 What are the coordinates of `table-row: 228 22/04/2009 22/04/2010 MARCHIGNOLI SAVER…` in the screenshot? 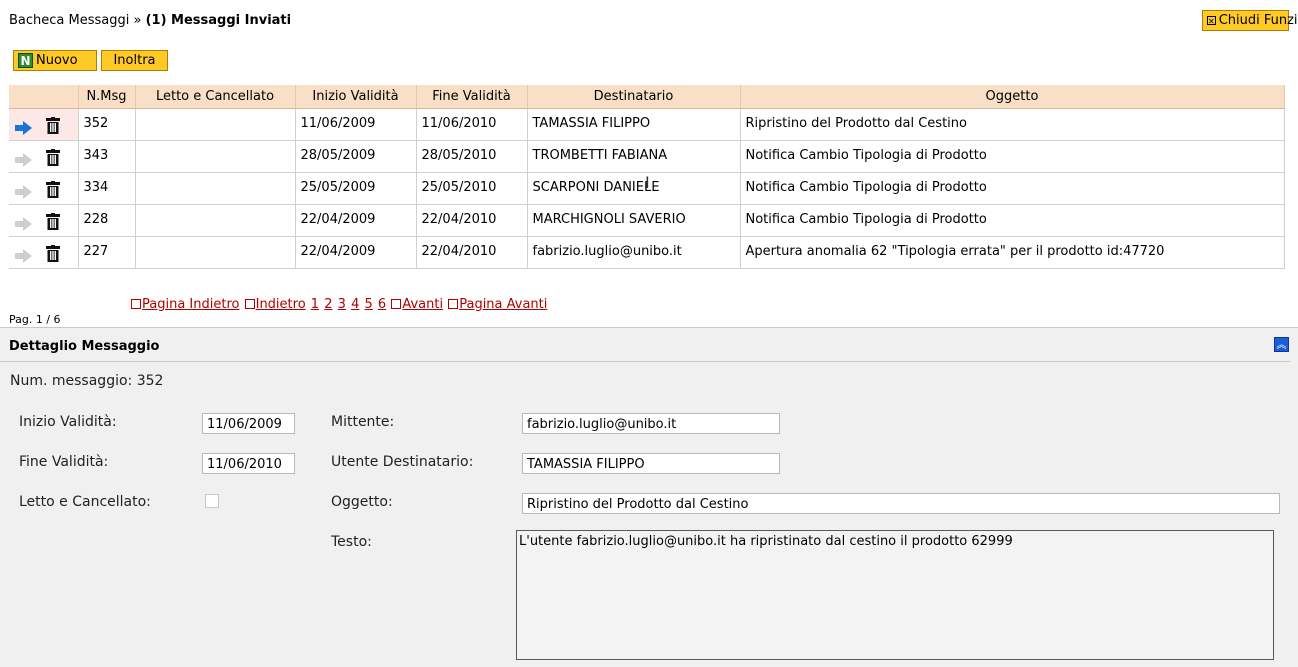 It's located at (647, 220).